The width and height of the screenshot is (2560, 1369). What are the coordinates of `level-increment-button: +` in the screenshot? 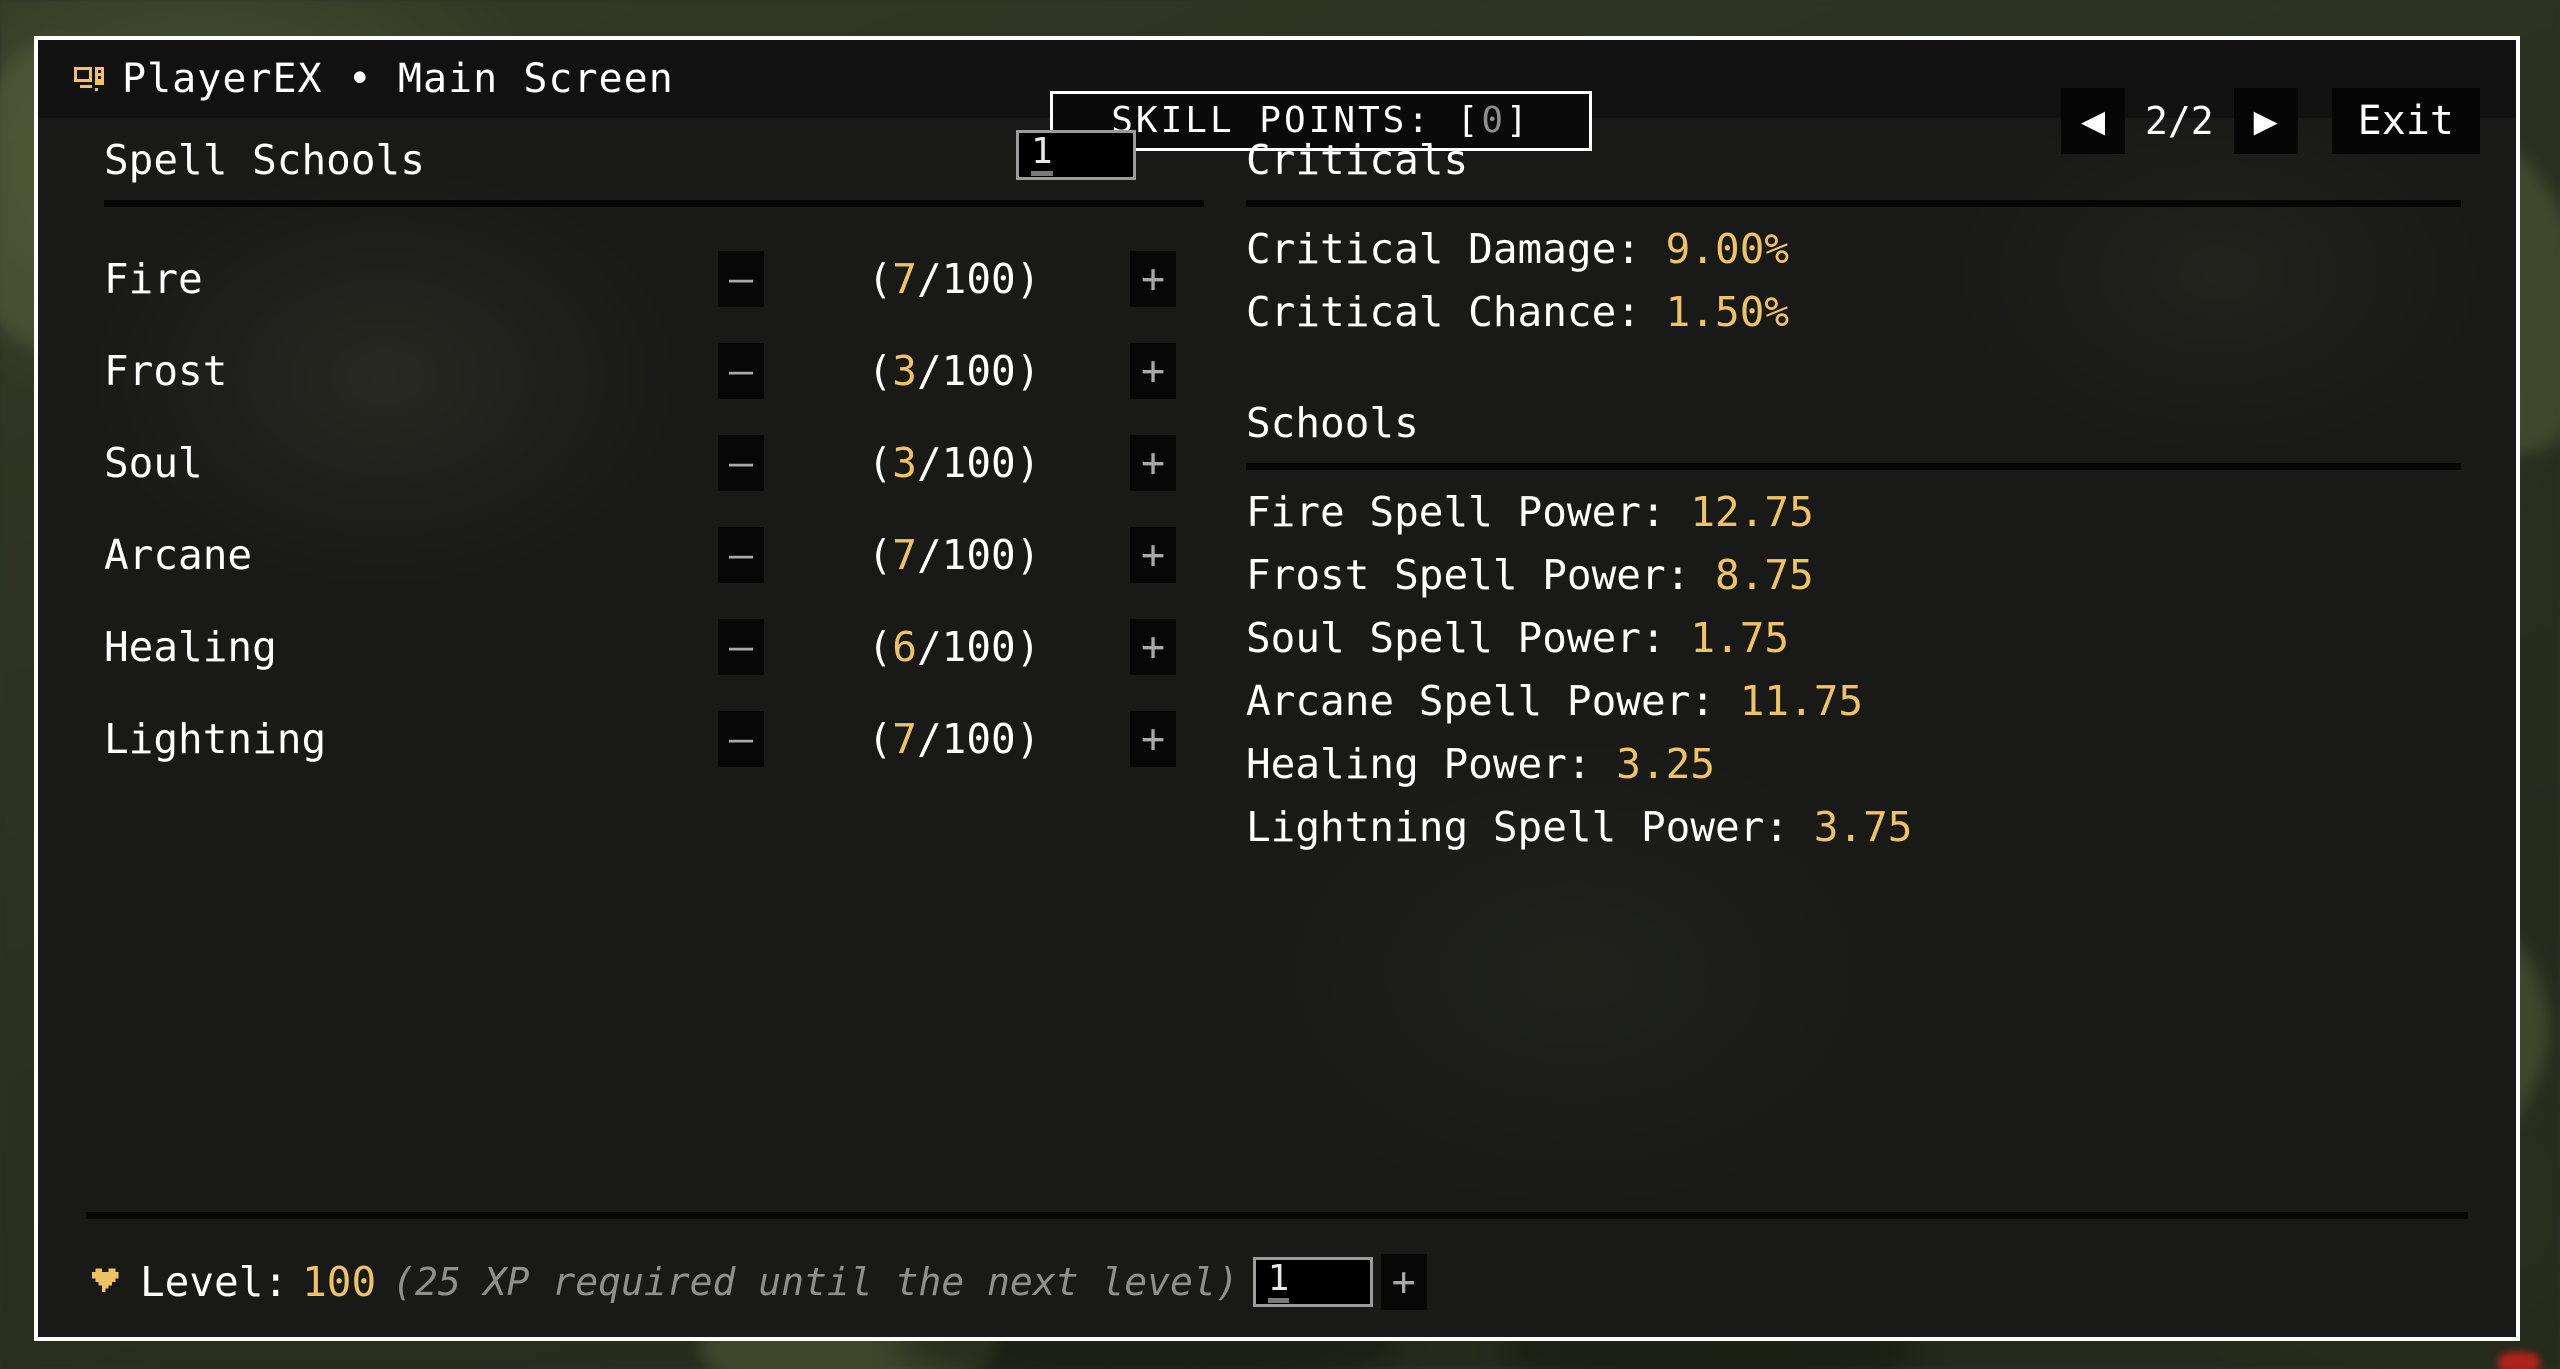 It's located at (1403, 1282).